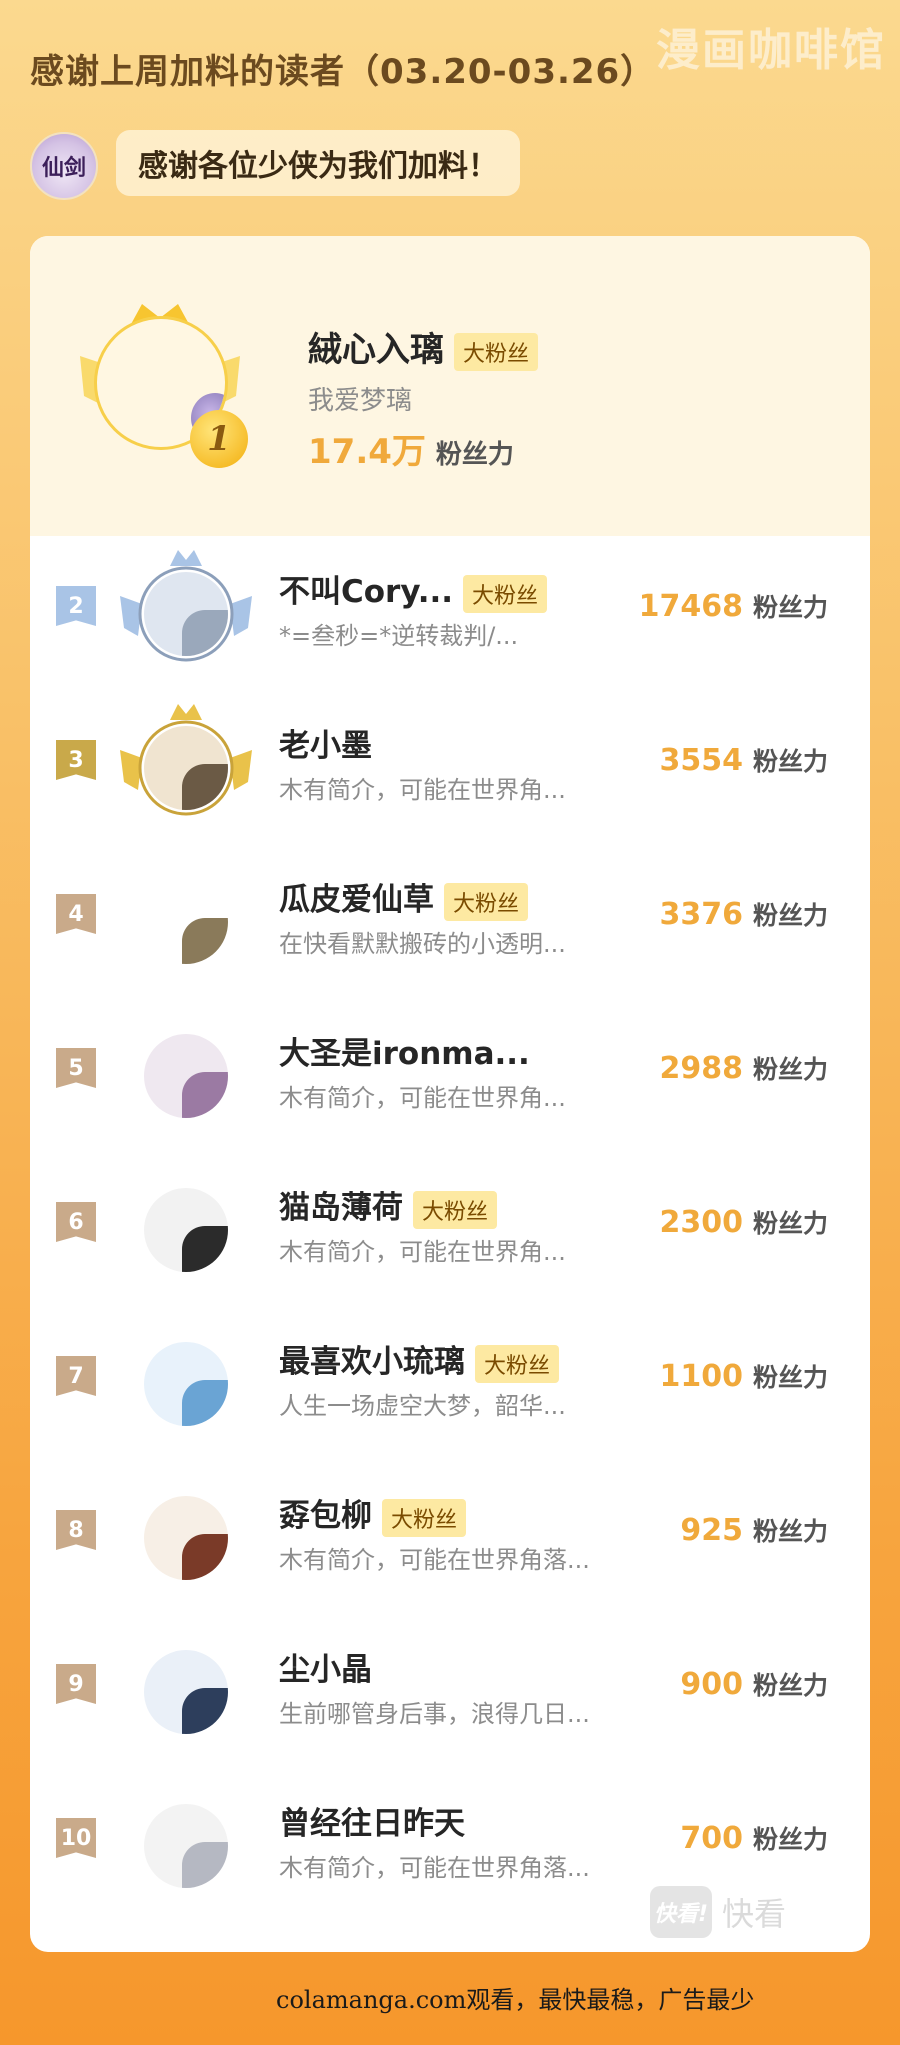  I want to click on fan-name-line: 不叫Cory... 大粉丝, so click(413, 589).